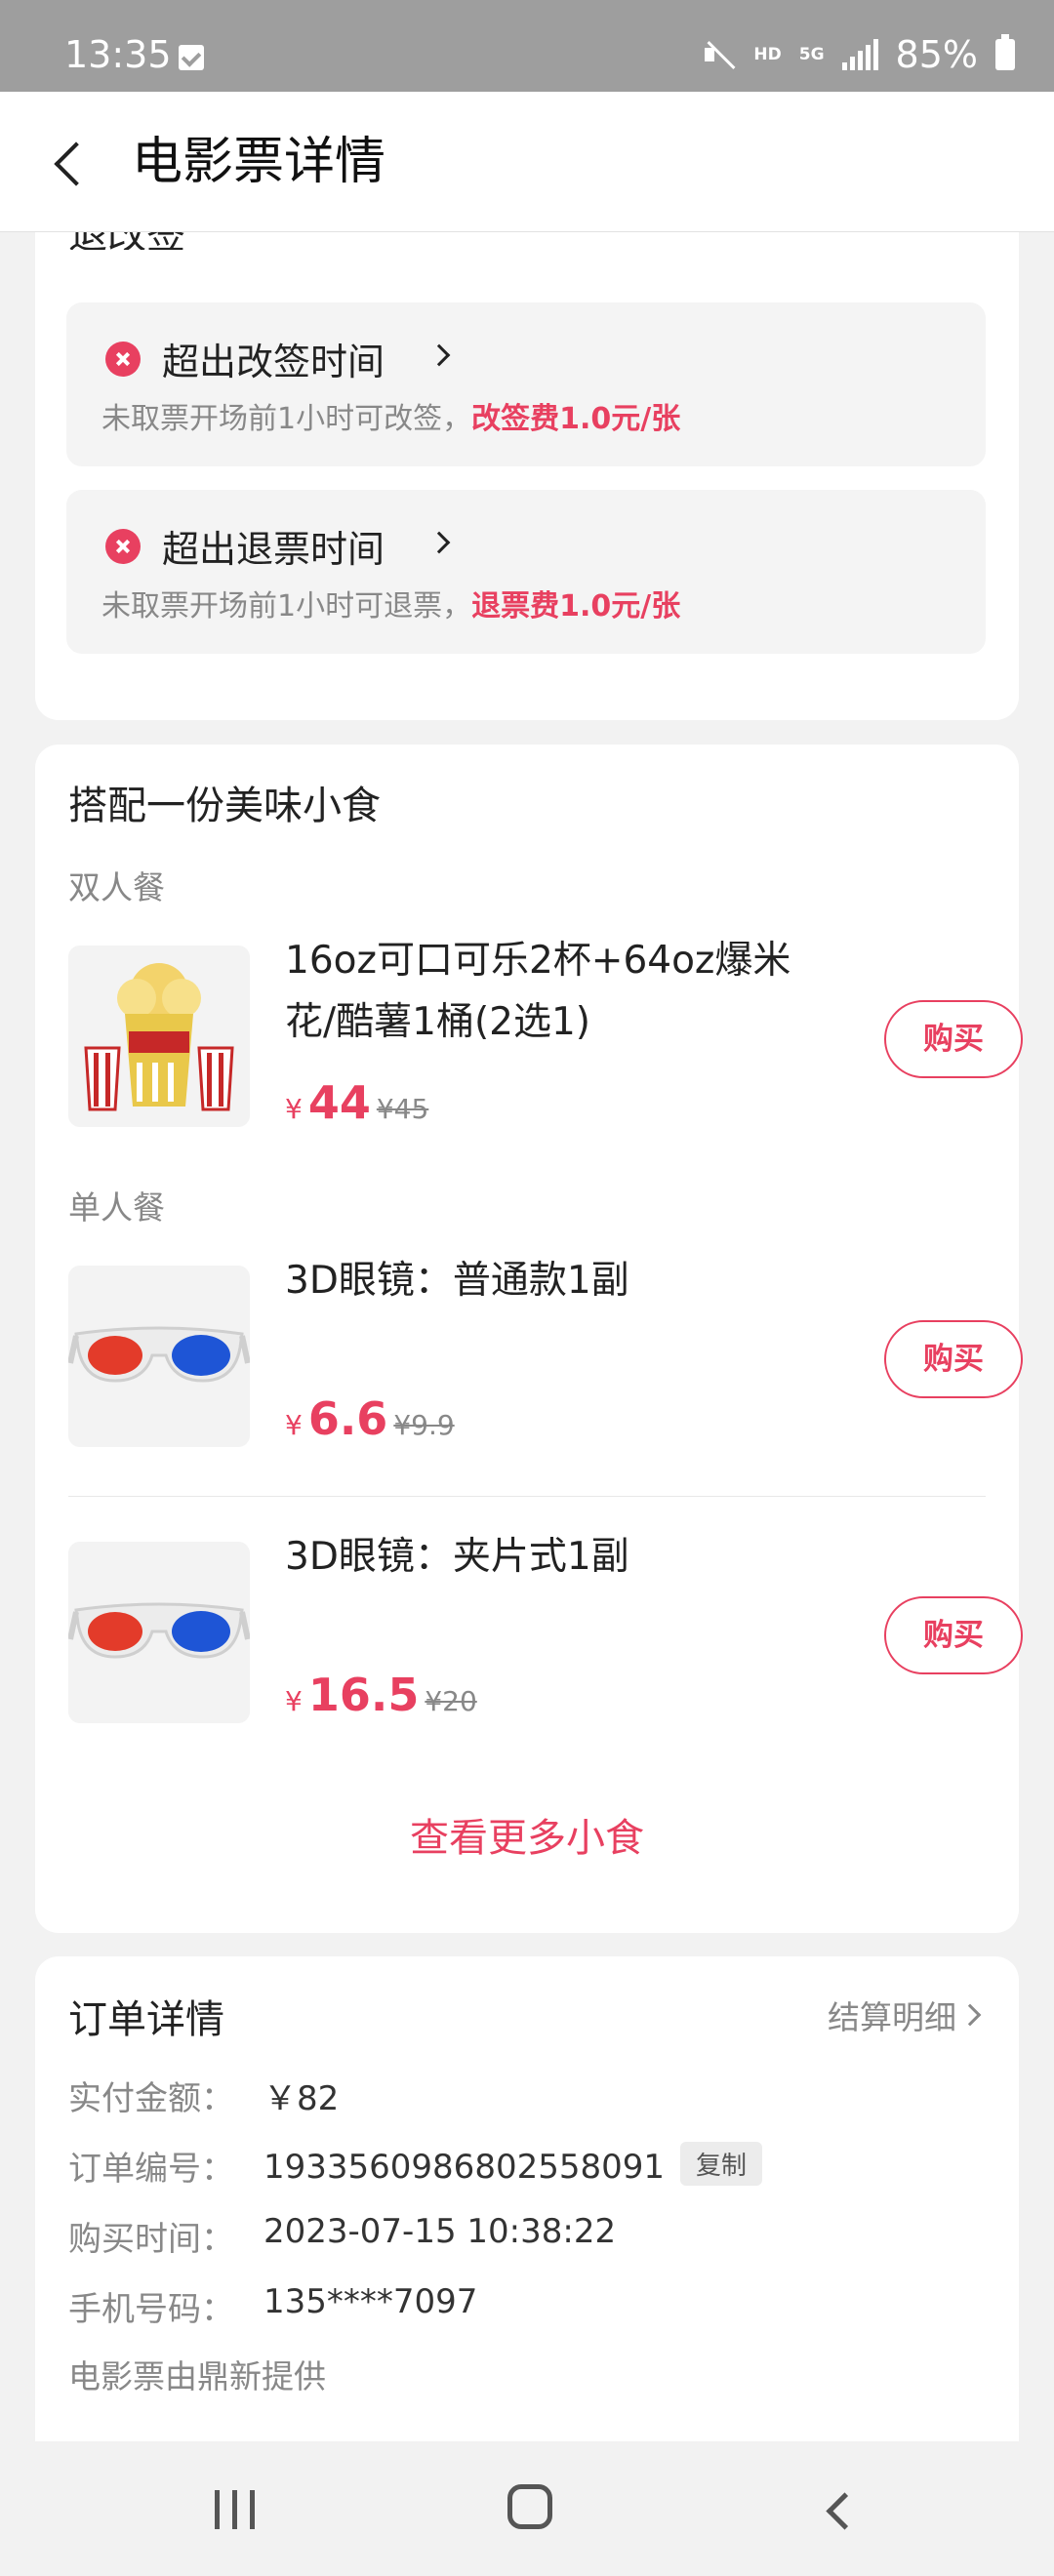 The width and height of the screenshot is (1054, 2576). Describe the element at coordinates (465, 2167) in the screenshot. I see `order-number-value: 193356098680255​8091` at that location.